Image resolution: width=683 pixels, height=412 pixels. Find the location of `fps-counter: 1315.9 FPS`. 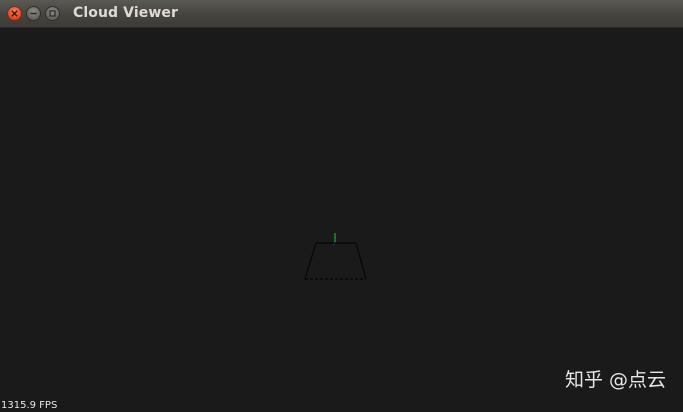

fps-counter: 1315.9 FPS is located at coordinates (29, 405).